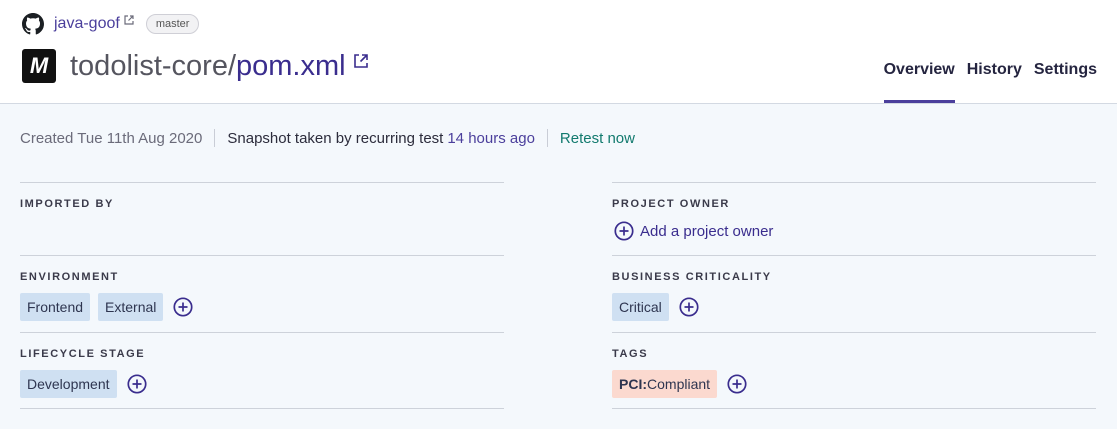 The image size is (1117, 429). I want to click on environment-chip: External, so click(131, 307).